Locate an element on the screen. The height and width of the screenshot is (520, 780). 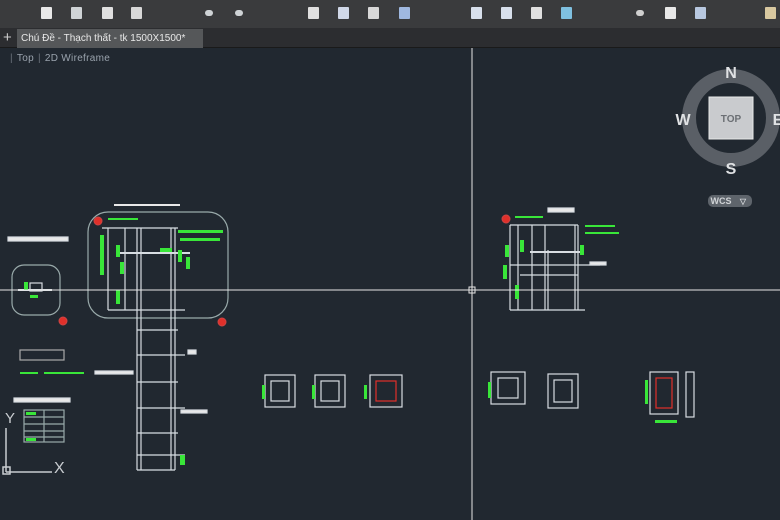
ucs-y-label: Y is located at coordinates (10, 418).